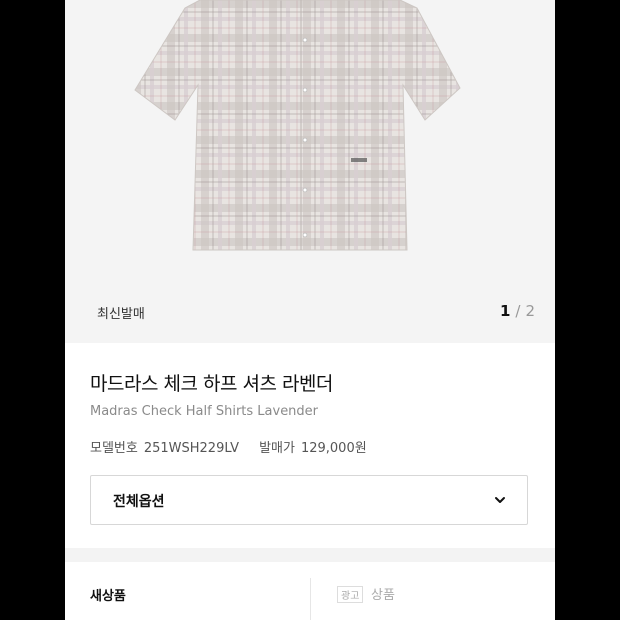  Describe the element at coordinates (500, 500) in the screenshot. I see `chevron-down-icon` at that location.